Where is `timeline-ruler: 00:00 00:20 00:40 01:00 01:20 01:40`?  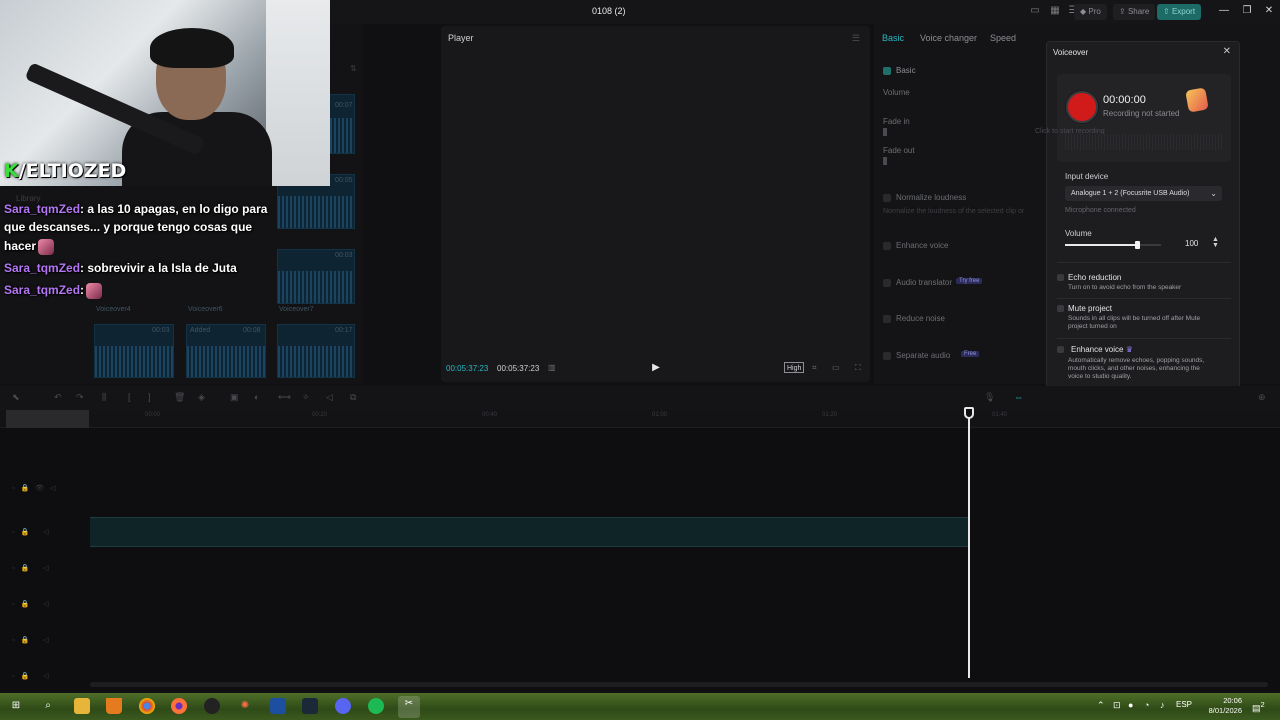 timeline-ruler: 00:00 00:20 00:40 01:00 01:20 01:40 is located at coordinates (640, 419).